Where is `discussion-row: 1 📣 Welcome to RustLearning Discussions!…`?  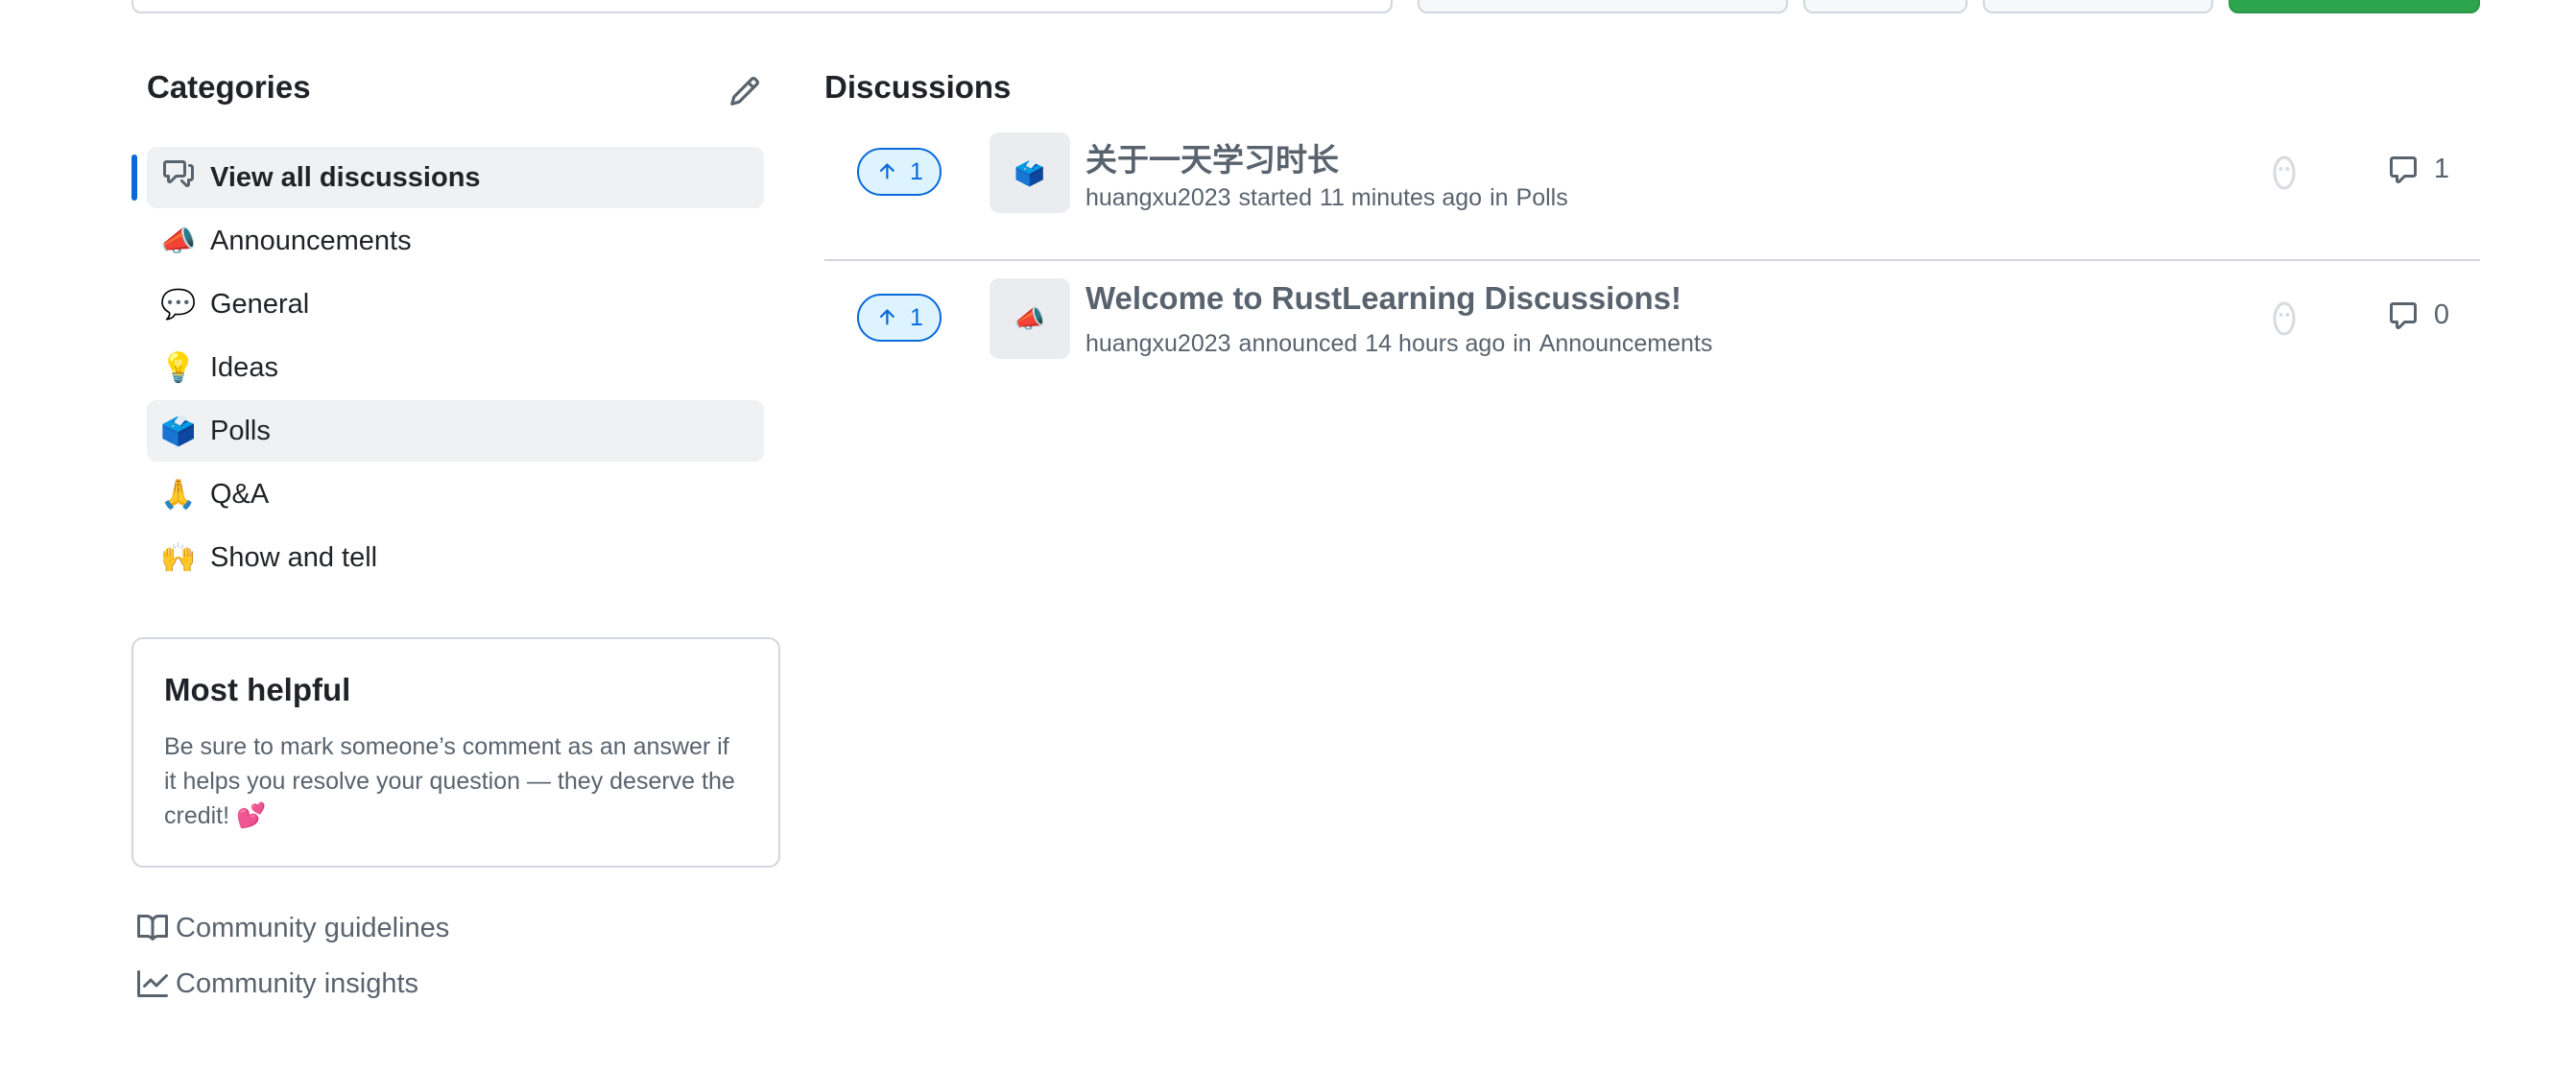 discussion-row: 1 📣 Welcome to RustLearning Discussions!… is located at coordinates (1652, 333).